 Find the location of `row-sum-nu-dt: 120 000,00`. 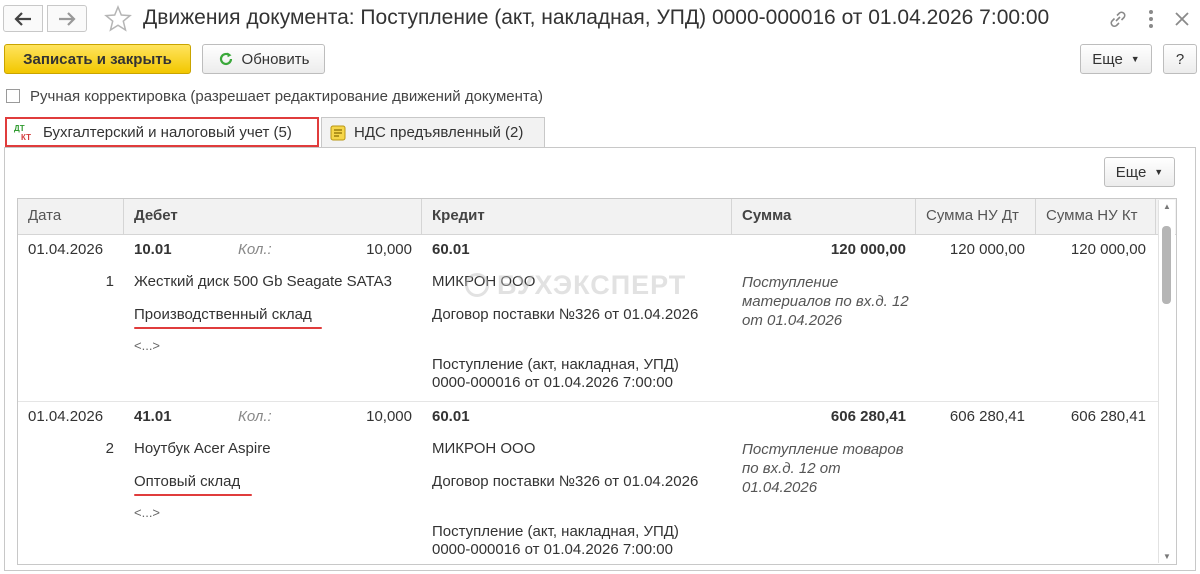

row-sum-nu-dt: 120 000,00 is located at coordinates (987, 249).